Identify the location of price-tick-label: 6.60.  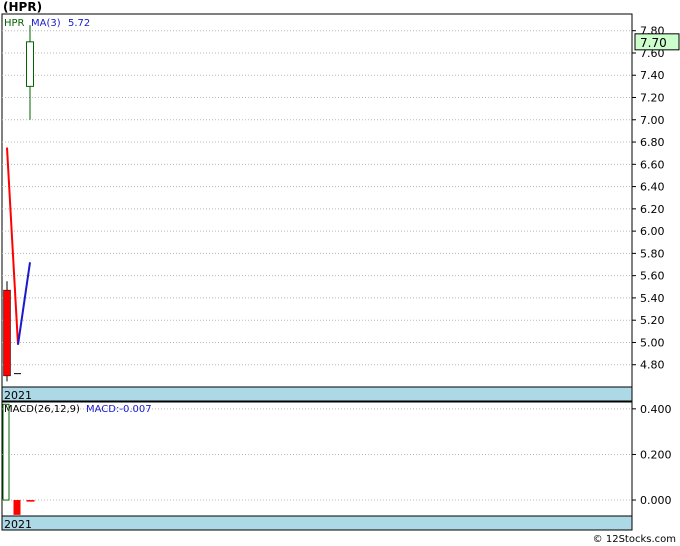
(652, 164).